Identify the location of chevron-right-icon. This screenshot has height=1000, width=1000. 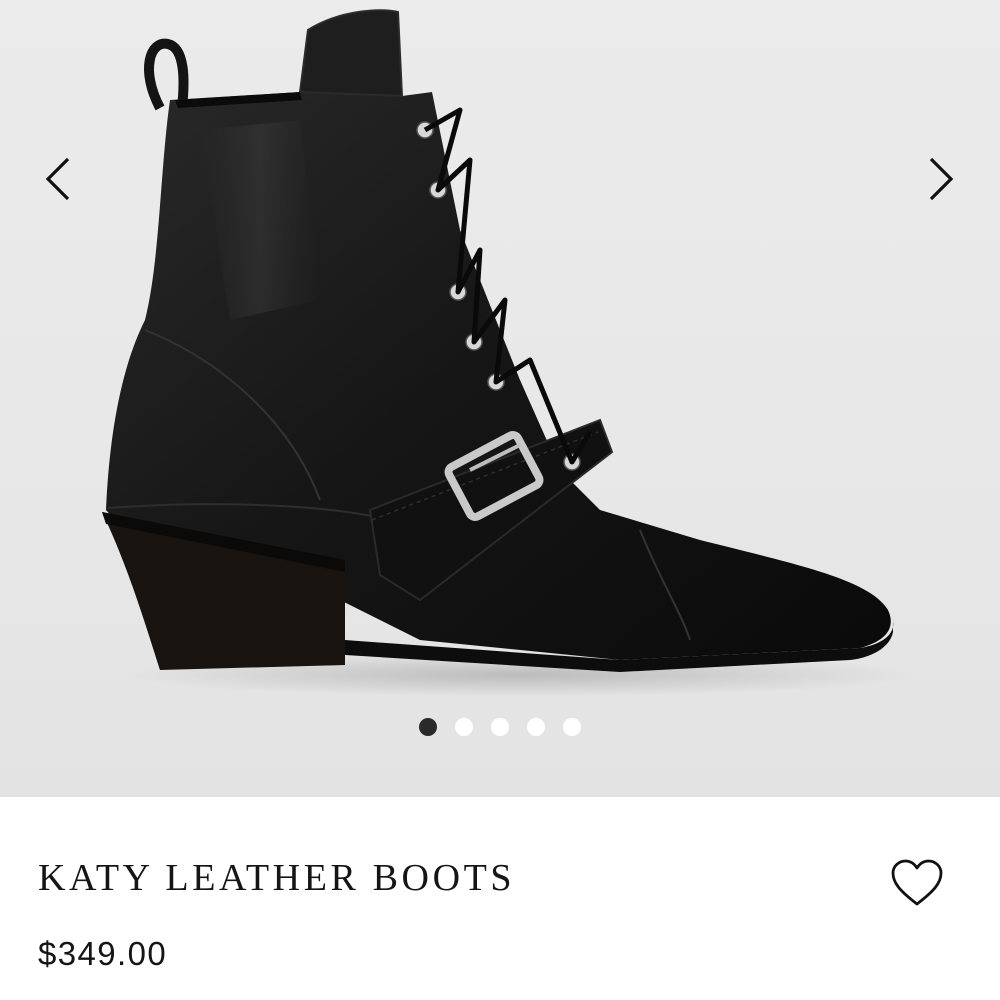
(941, 179).